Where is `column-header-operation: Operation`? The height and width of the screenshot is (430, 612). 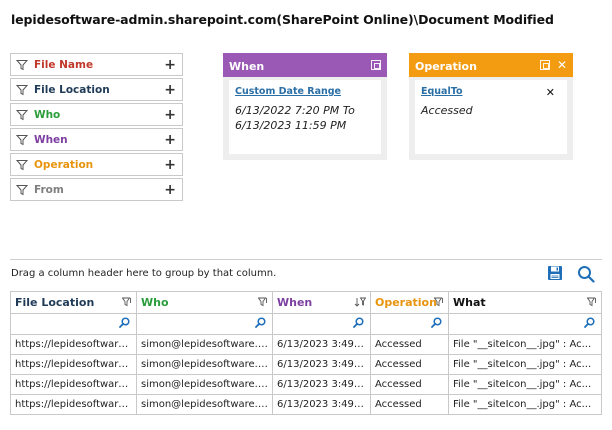 column-header-operation: Operation is located at coordinates (409, 302).